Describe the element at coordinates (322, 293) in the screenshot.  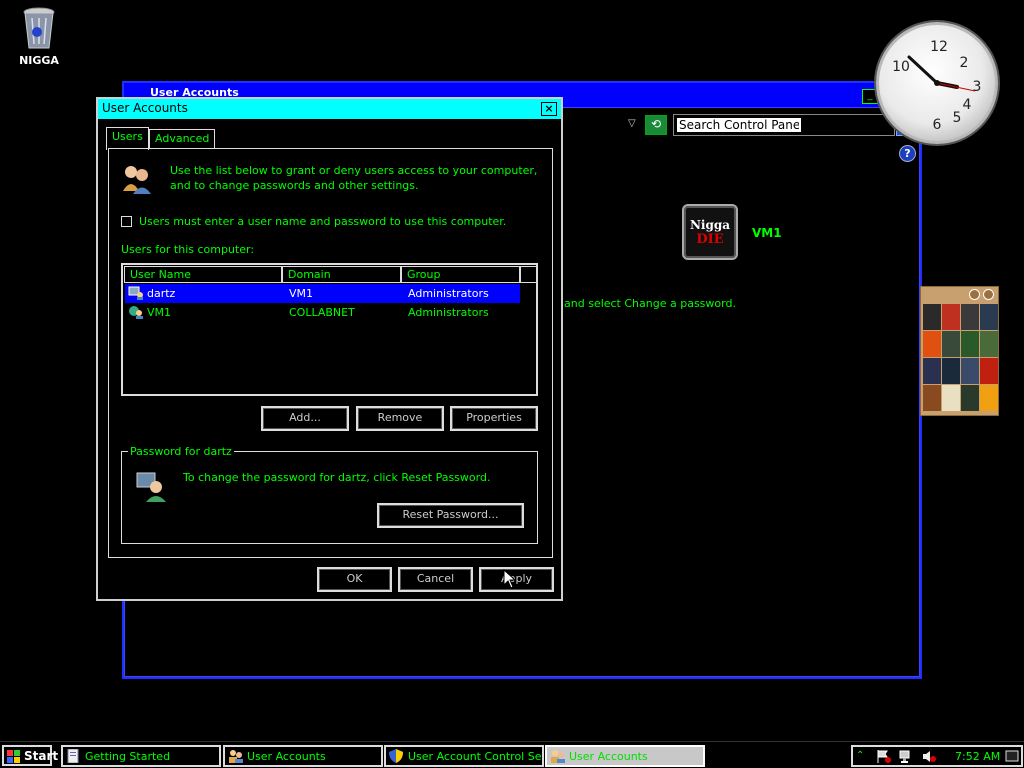
I see `table-row: dartz VM1 Administrators` at that location.